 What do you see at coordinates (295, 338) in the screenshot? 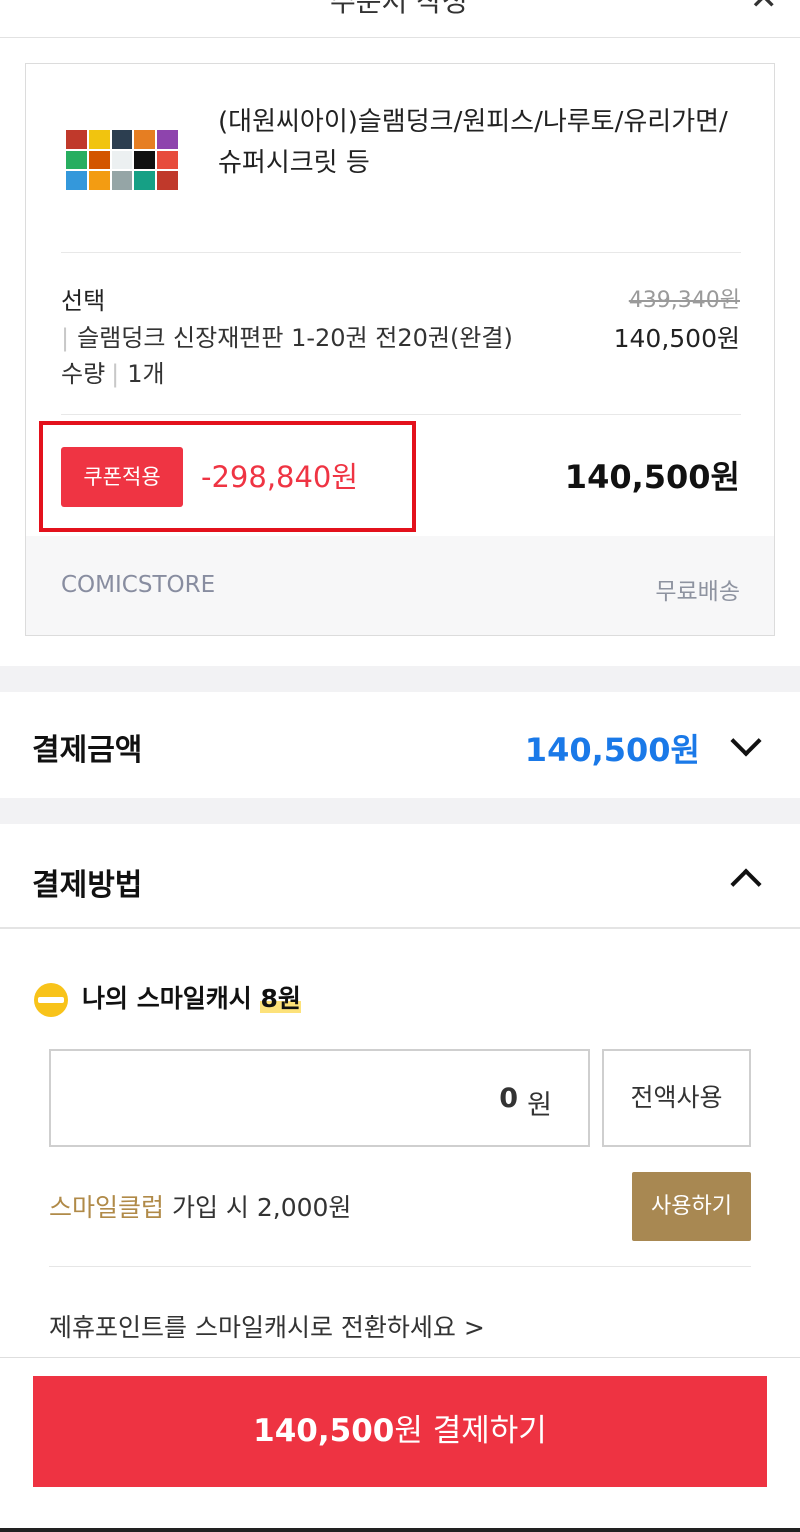
I see `option-name-text: 슬램덩크 신장재편판 1-20권 전20권(완결)` at bounding box center [295, 338].